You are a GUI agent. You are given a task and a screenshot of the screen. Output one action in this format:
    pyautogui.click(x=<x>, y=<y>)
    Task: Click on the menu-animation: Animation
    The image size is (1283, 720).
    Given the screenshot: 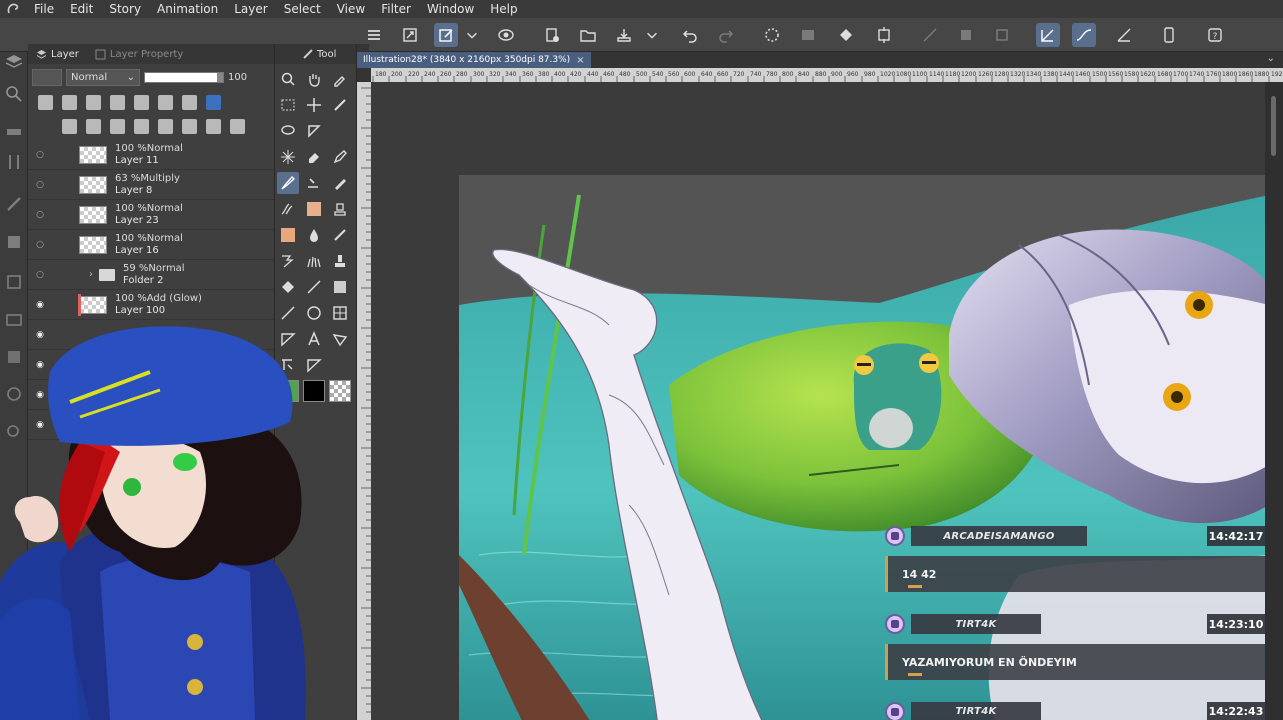 What is the action you would take?
    pyautogui.click(x=187, y=9)
    